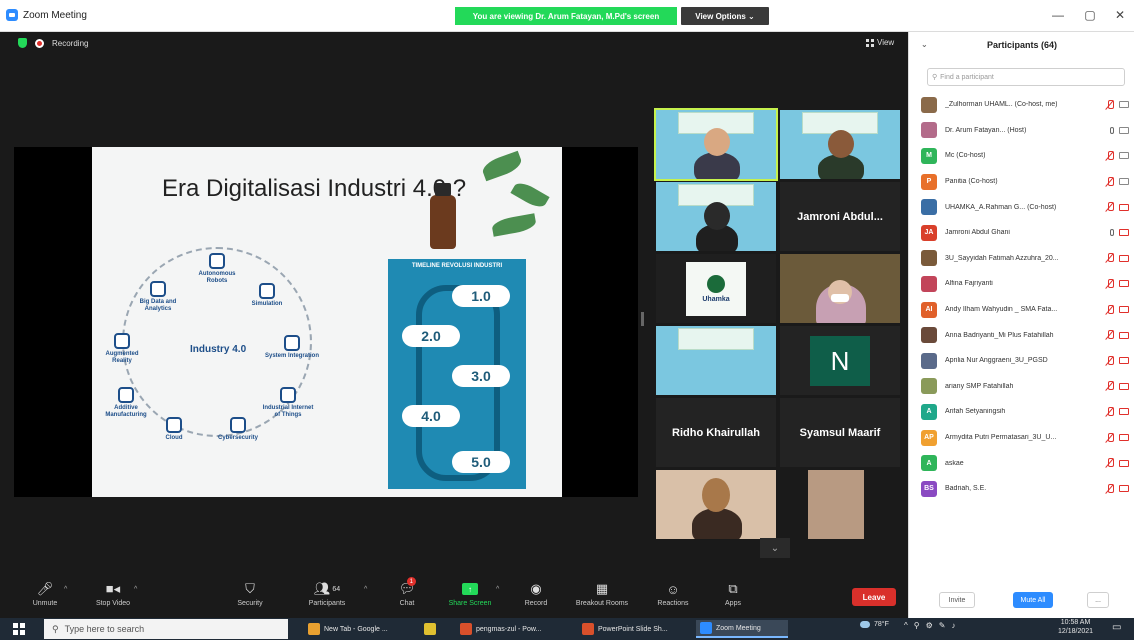  What do you see at coordinates (979, 386) in the screenshot?
I see `participant-name: ariany SMP Fatahillah` at bounding box center [979, 386].